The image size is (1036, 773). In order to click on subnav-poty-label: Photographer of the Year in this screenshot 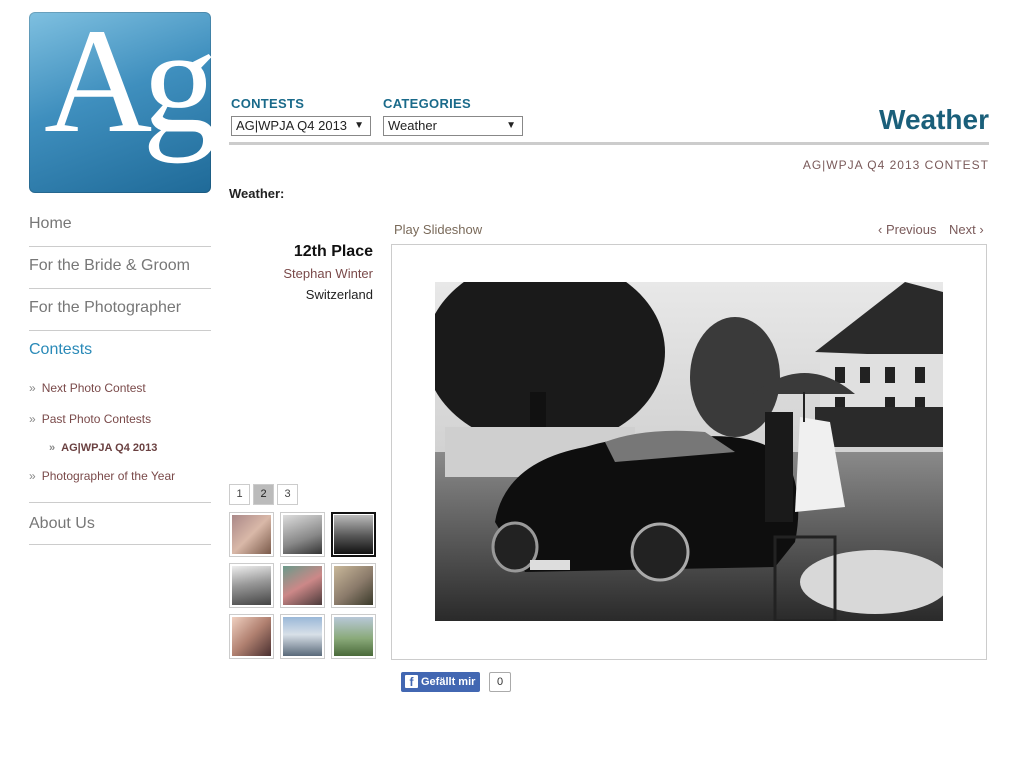, I will do `click(108, 476)`.